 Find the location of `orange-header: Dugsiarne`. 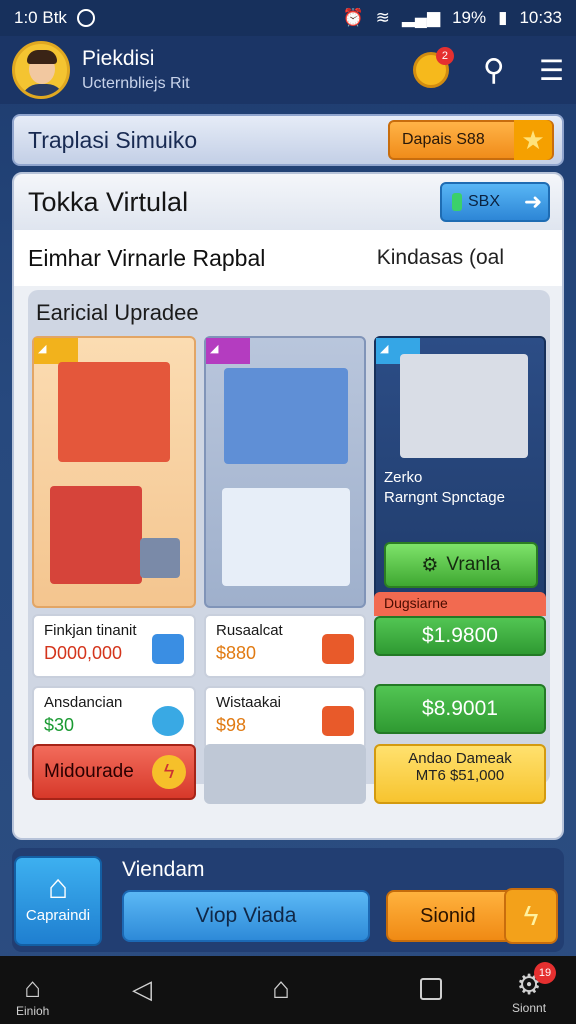

orange-header: Dugsiarne is located at coordinates (460, 604).